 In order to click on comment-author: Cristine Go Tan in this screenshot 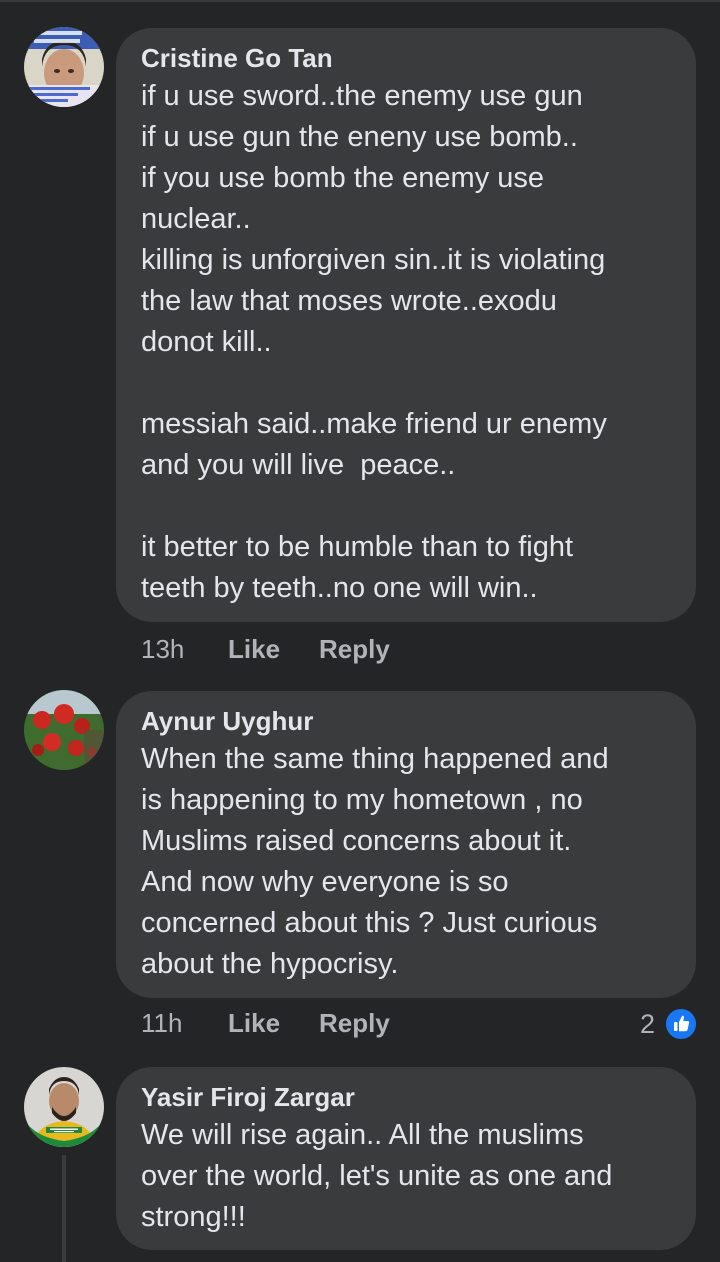, I will do `click(405, 58)`.